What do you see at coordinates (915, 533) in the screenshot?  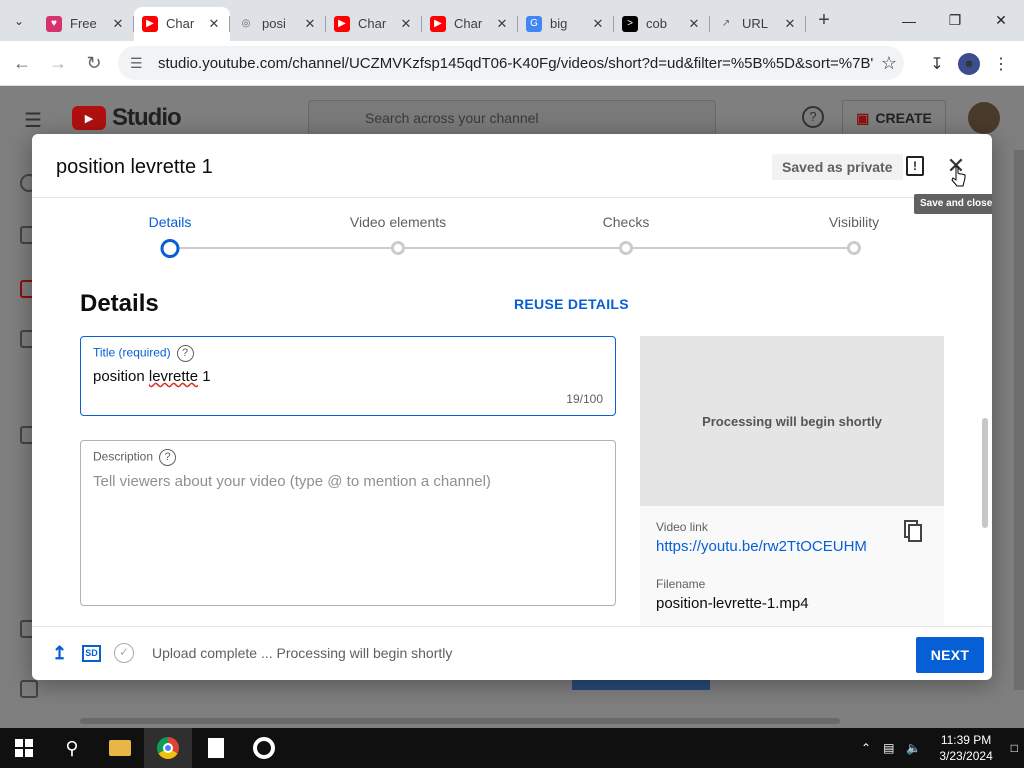 I see `copy-icon` at bounding box center [915, 533].